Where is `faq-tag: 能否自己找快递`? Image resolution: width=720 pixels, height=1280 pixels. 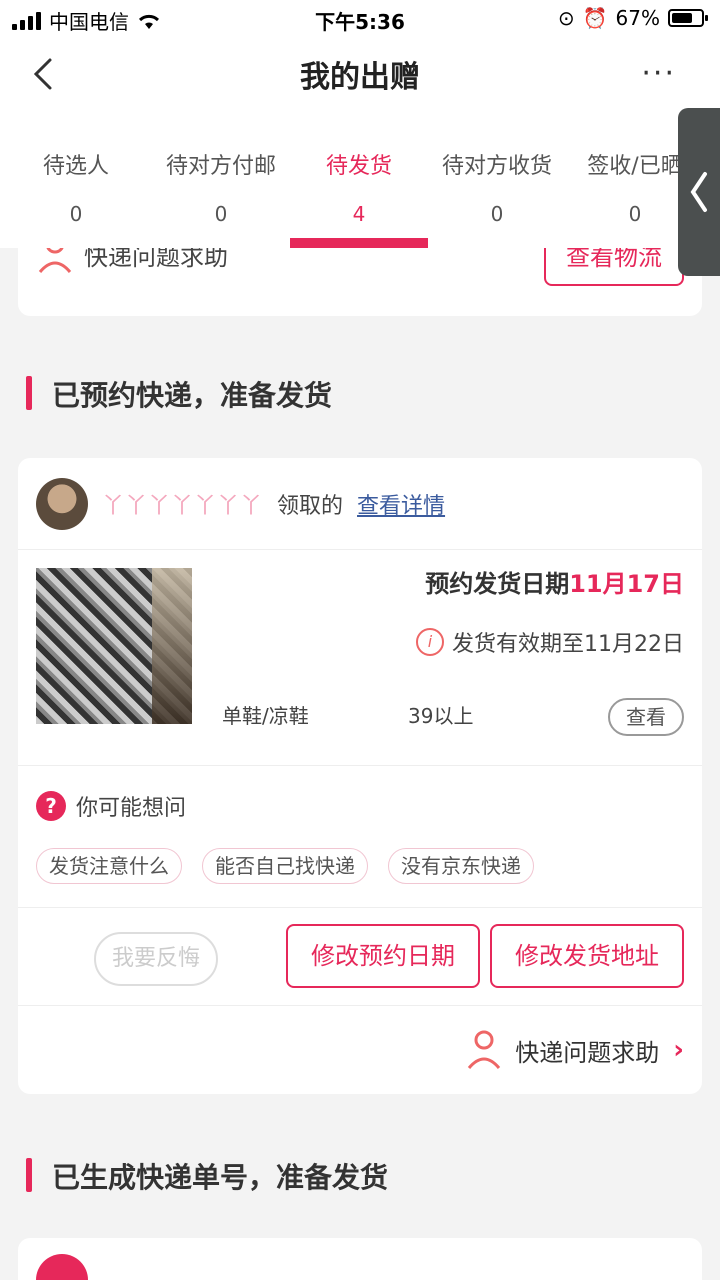 faq-tag: 能否自己找快递 is located at coordinates (285, 866).